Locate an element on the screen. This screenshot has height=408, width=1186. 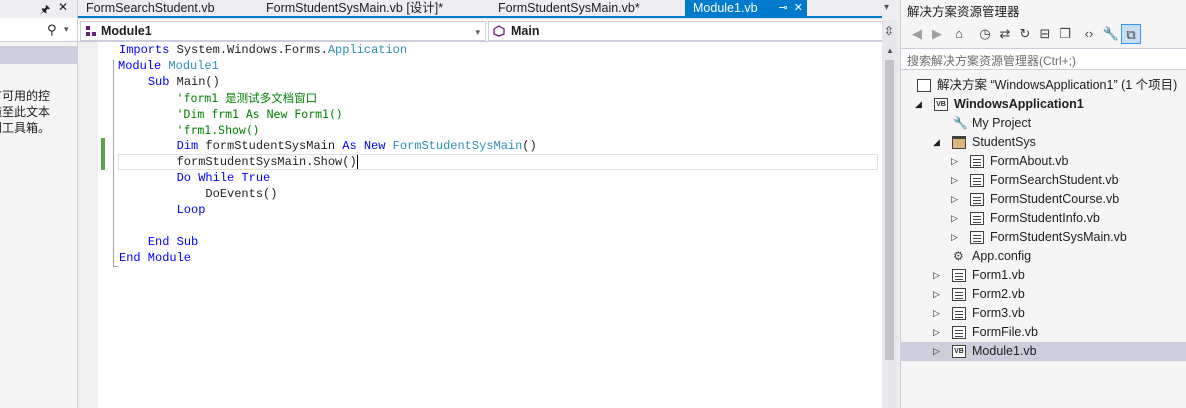
type-name: FormStudentSysMain is located at coordinates (457, 146).